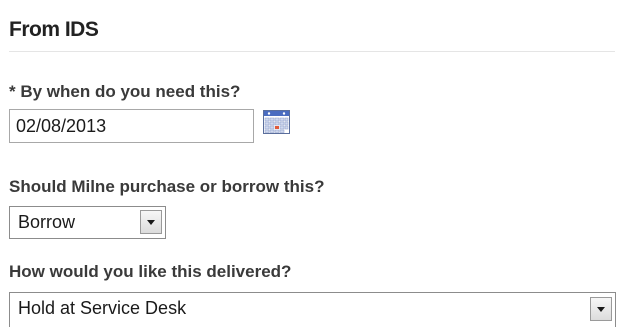 The image size is (620, 327). What do you see at coordinates (54, 29) in the screenshot?
I see `section-title: From IDS` at bounding box center [54, 29].